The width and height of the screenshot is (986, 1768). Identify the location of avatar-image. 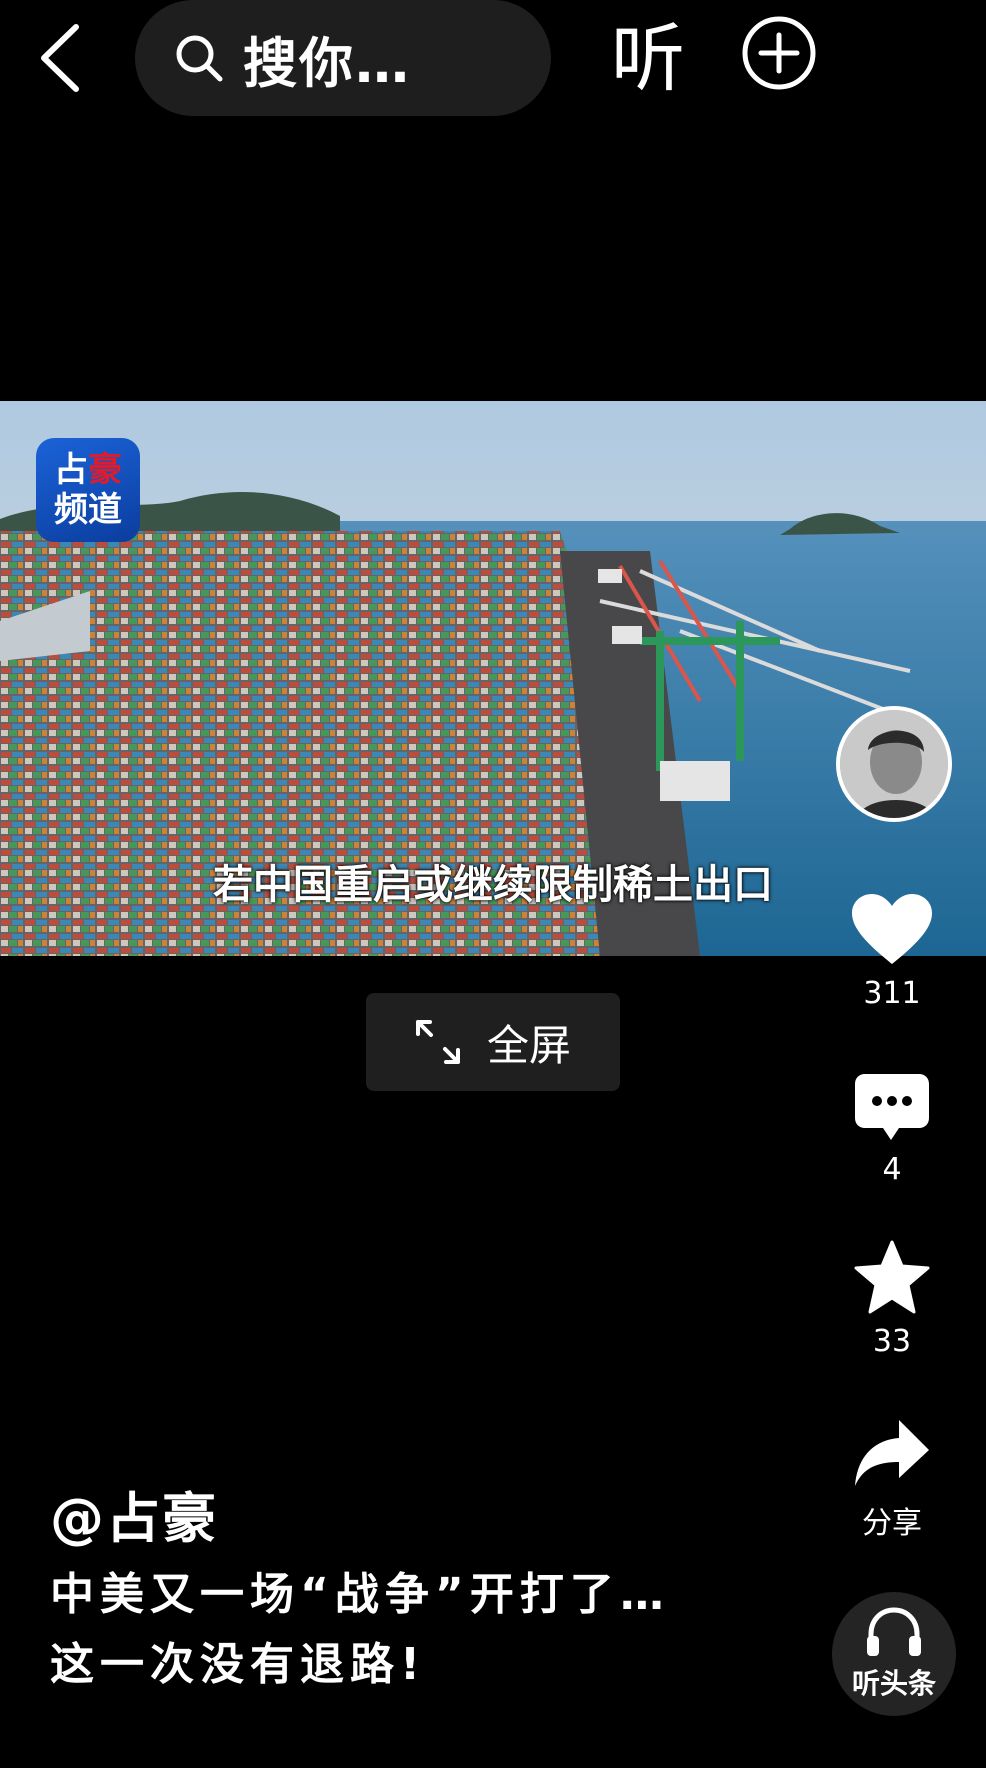
(894, 764).